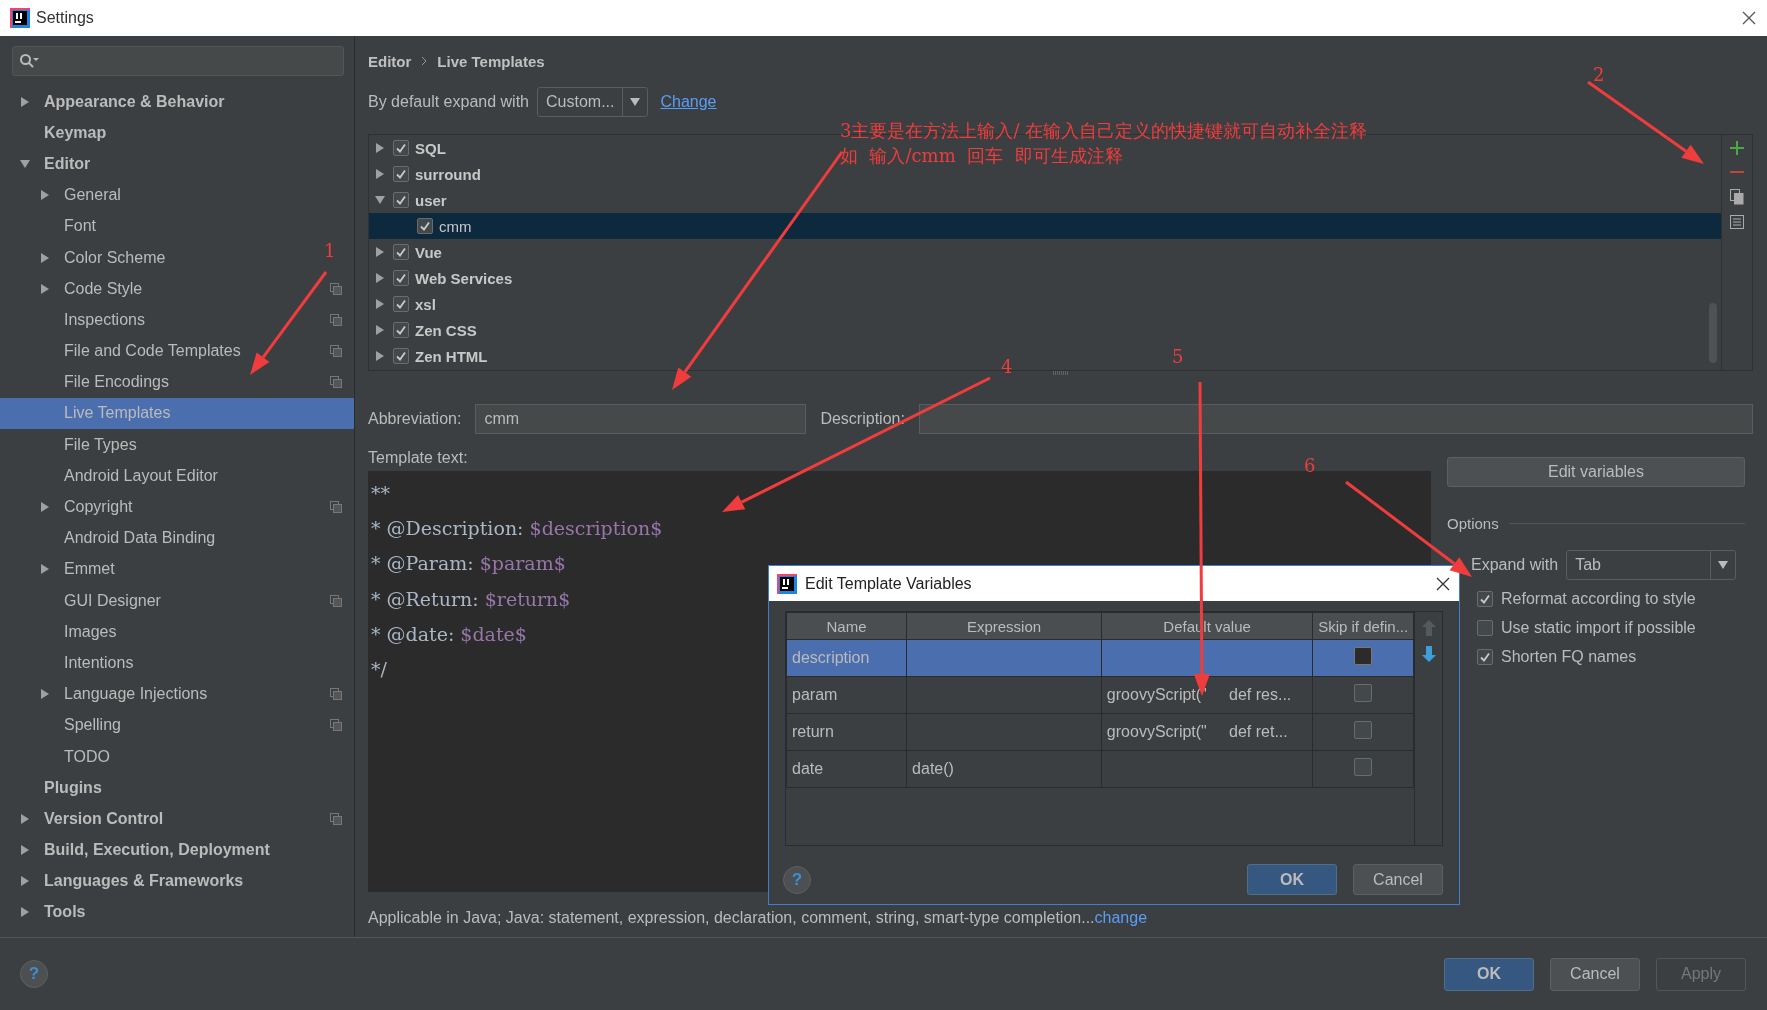 Image resolution: width=1767 pixels, height=1010 pixels. I want to click on code-line: * @date: $date$, so click(448, 634).